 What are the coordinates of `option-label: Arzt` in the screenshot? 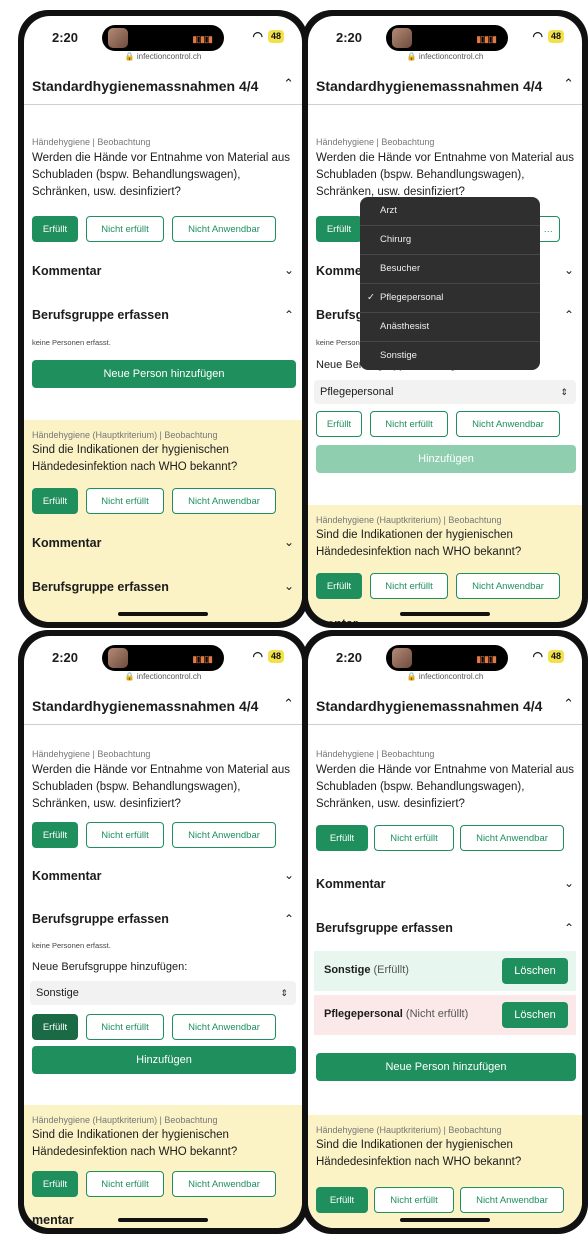 It's located at (388, 210).